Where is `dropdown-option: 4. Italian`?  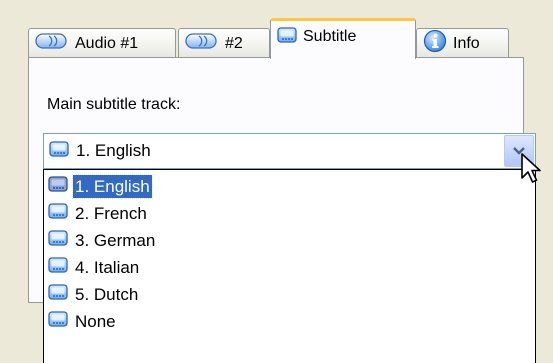 dropdown-option: 4. Italian is located at coordinates (94, 267).